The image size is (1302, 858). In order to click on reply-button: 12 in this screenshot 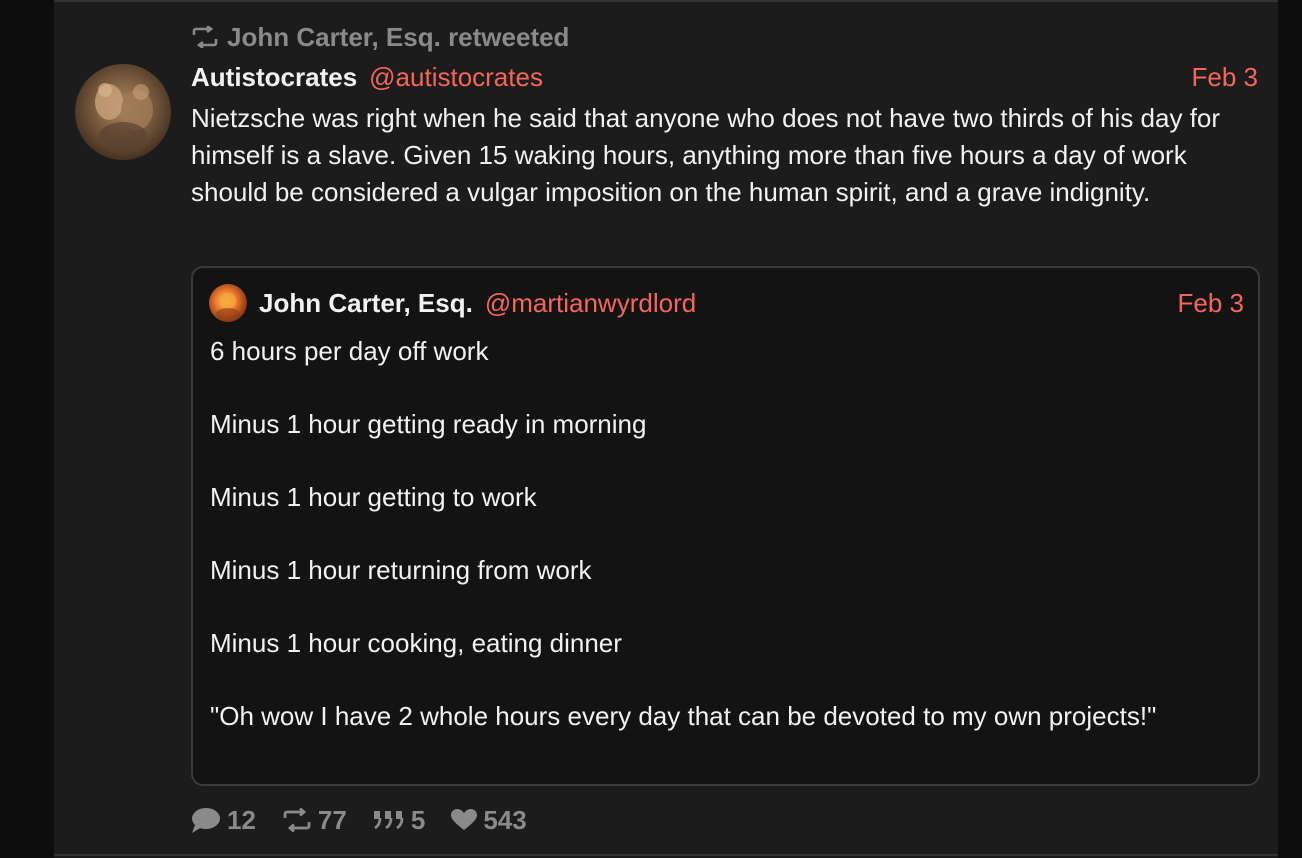, I will do `click(223, 820)`.